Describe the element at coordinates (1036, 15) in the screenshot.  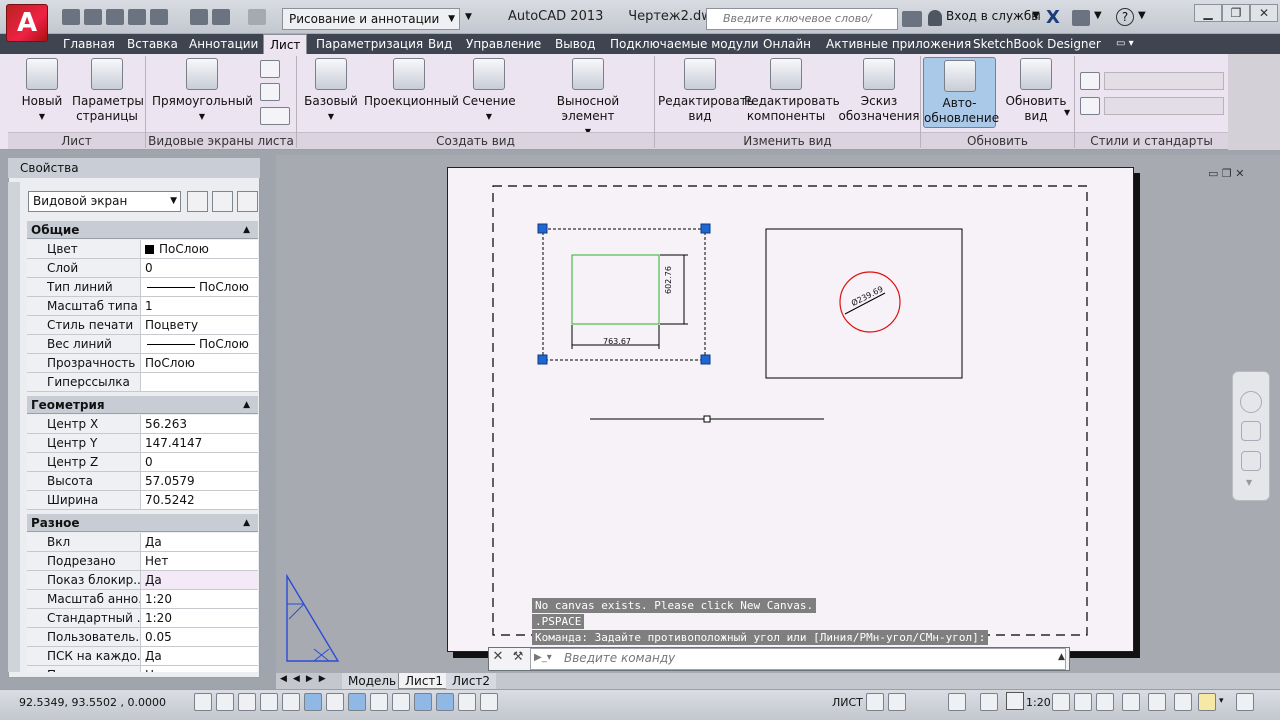
I see `signin-dropdown-icon: ▼` at that location.